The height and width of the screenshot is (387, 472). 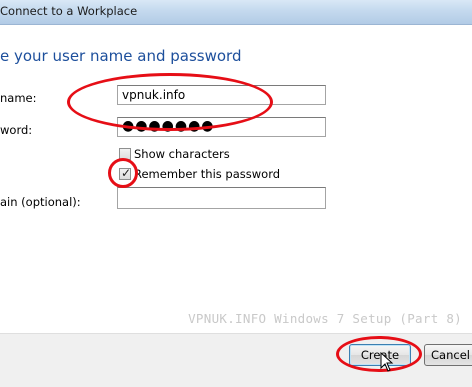 I want to click on password-label: word:, so click(x=16, y=130).